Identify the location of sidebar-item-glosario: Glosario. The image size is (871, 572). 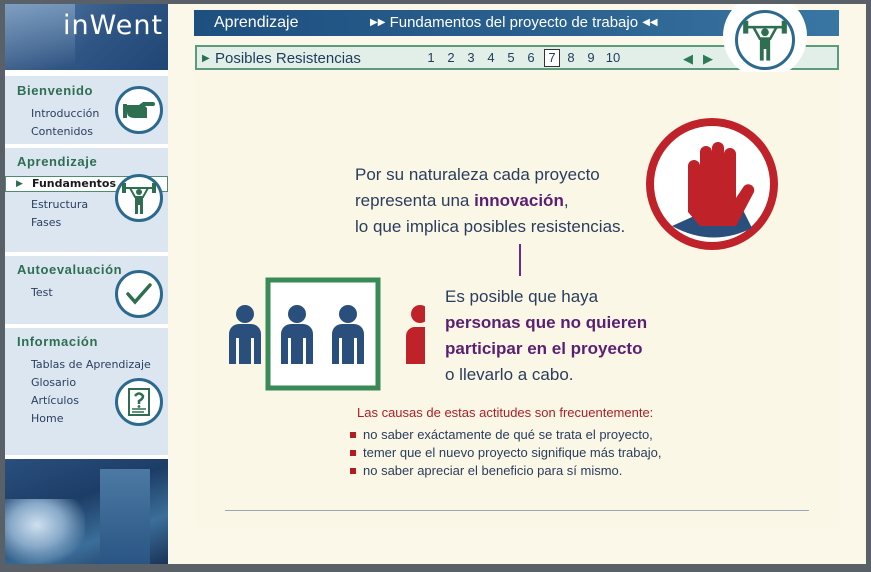
(53, 382).